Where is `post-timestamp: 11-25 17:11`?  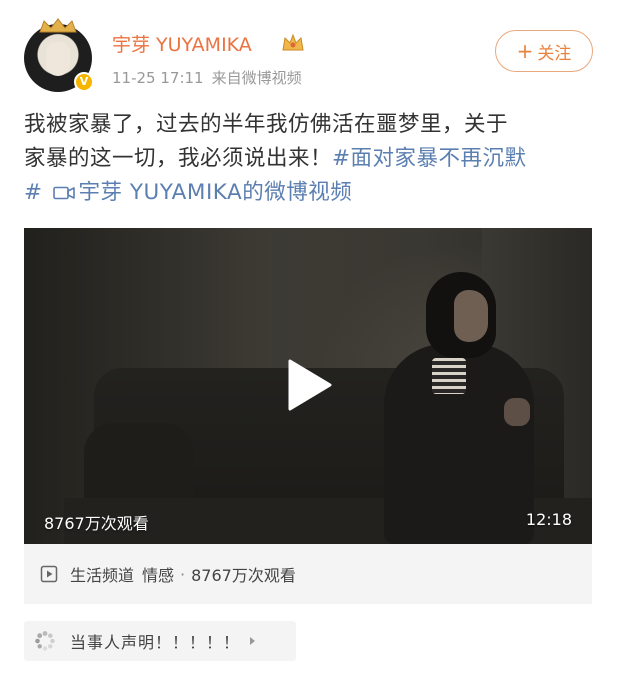
post-timestamp: 11-25 17:11 is located at coordinates (158, 78).